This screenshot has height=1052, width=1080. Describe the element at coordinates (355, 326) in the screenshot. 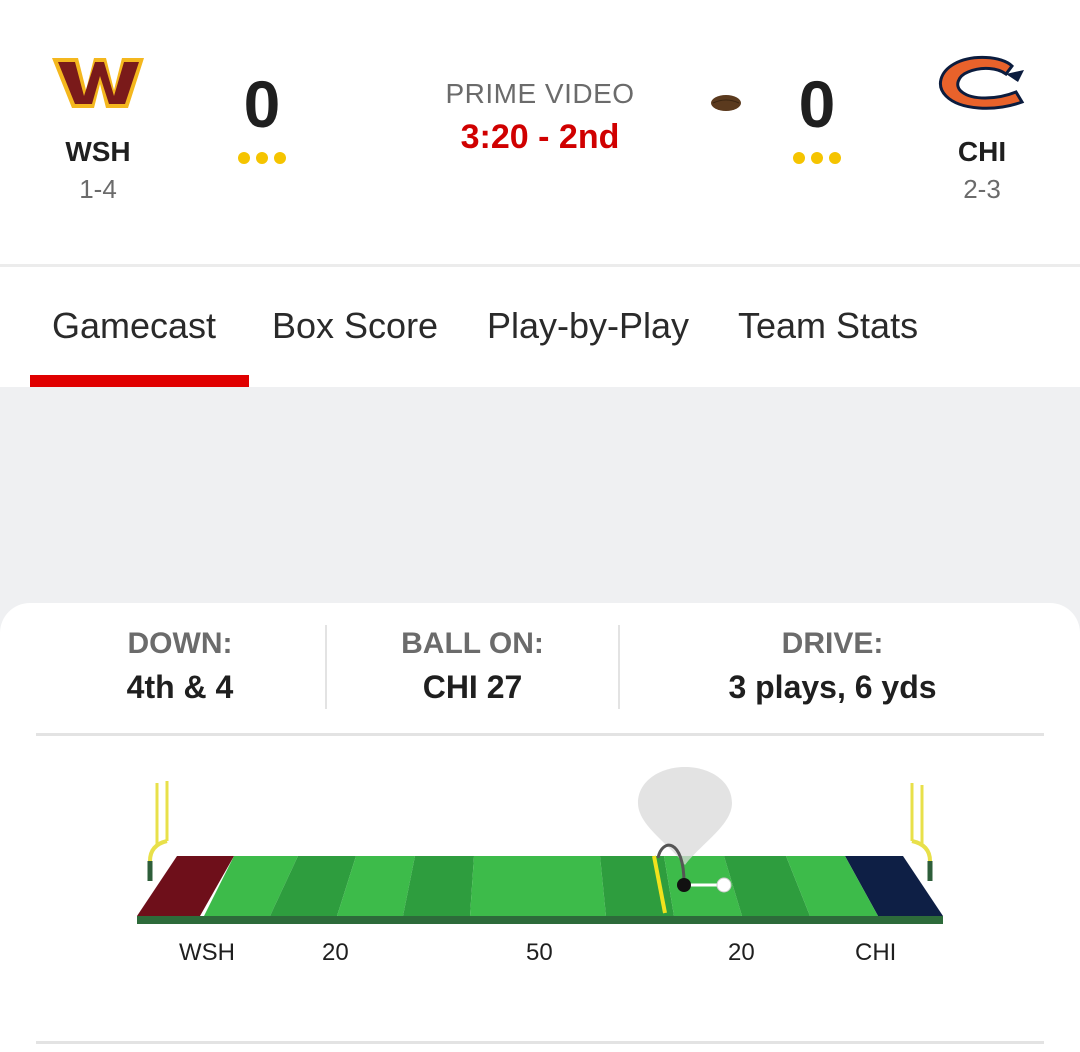

I see `tab-box-score: Box Score` at that location.